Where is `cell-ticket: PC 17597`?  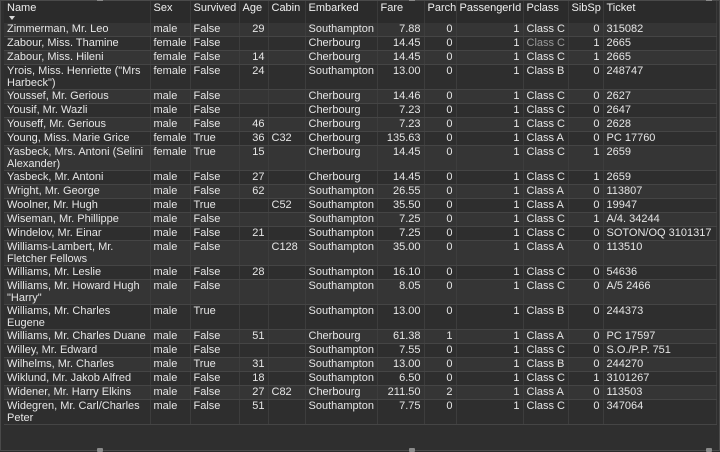
cell-ticket: PC 17597 is located at coordinates (660, 336).